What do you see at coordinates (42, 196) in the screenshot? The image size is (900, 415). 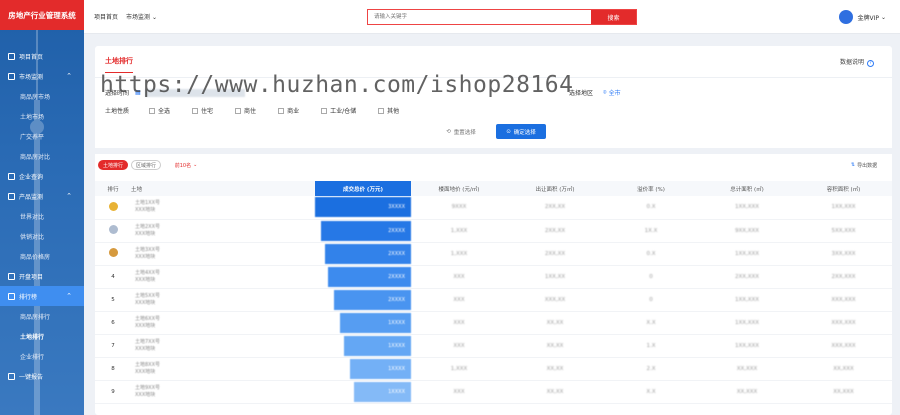 I see `sidebar-item: 产品监测 ⌃` at bounding box center [42, 196].